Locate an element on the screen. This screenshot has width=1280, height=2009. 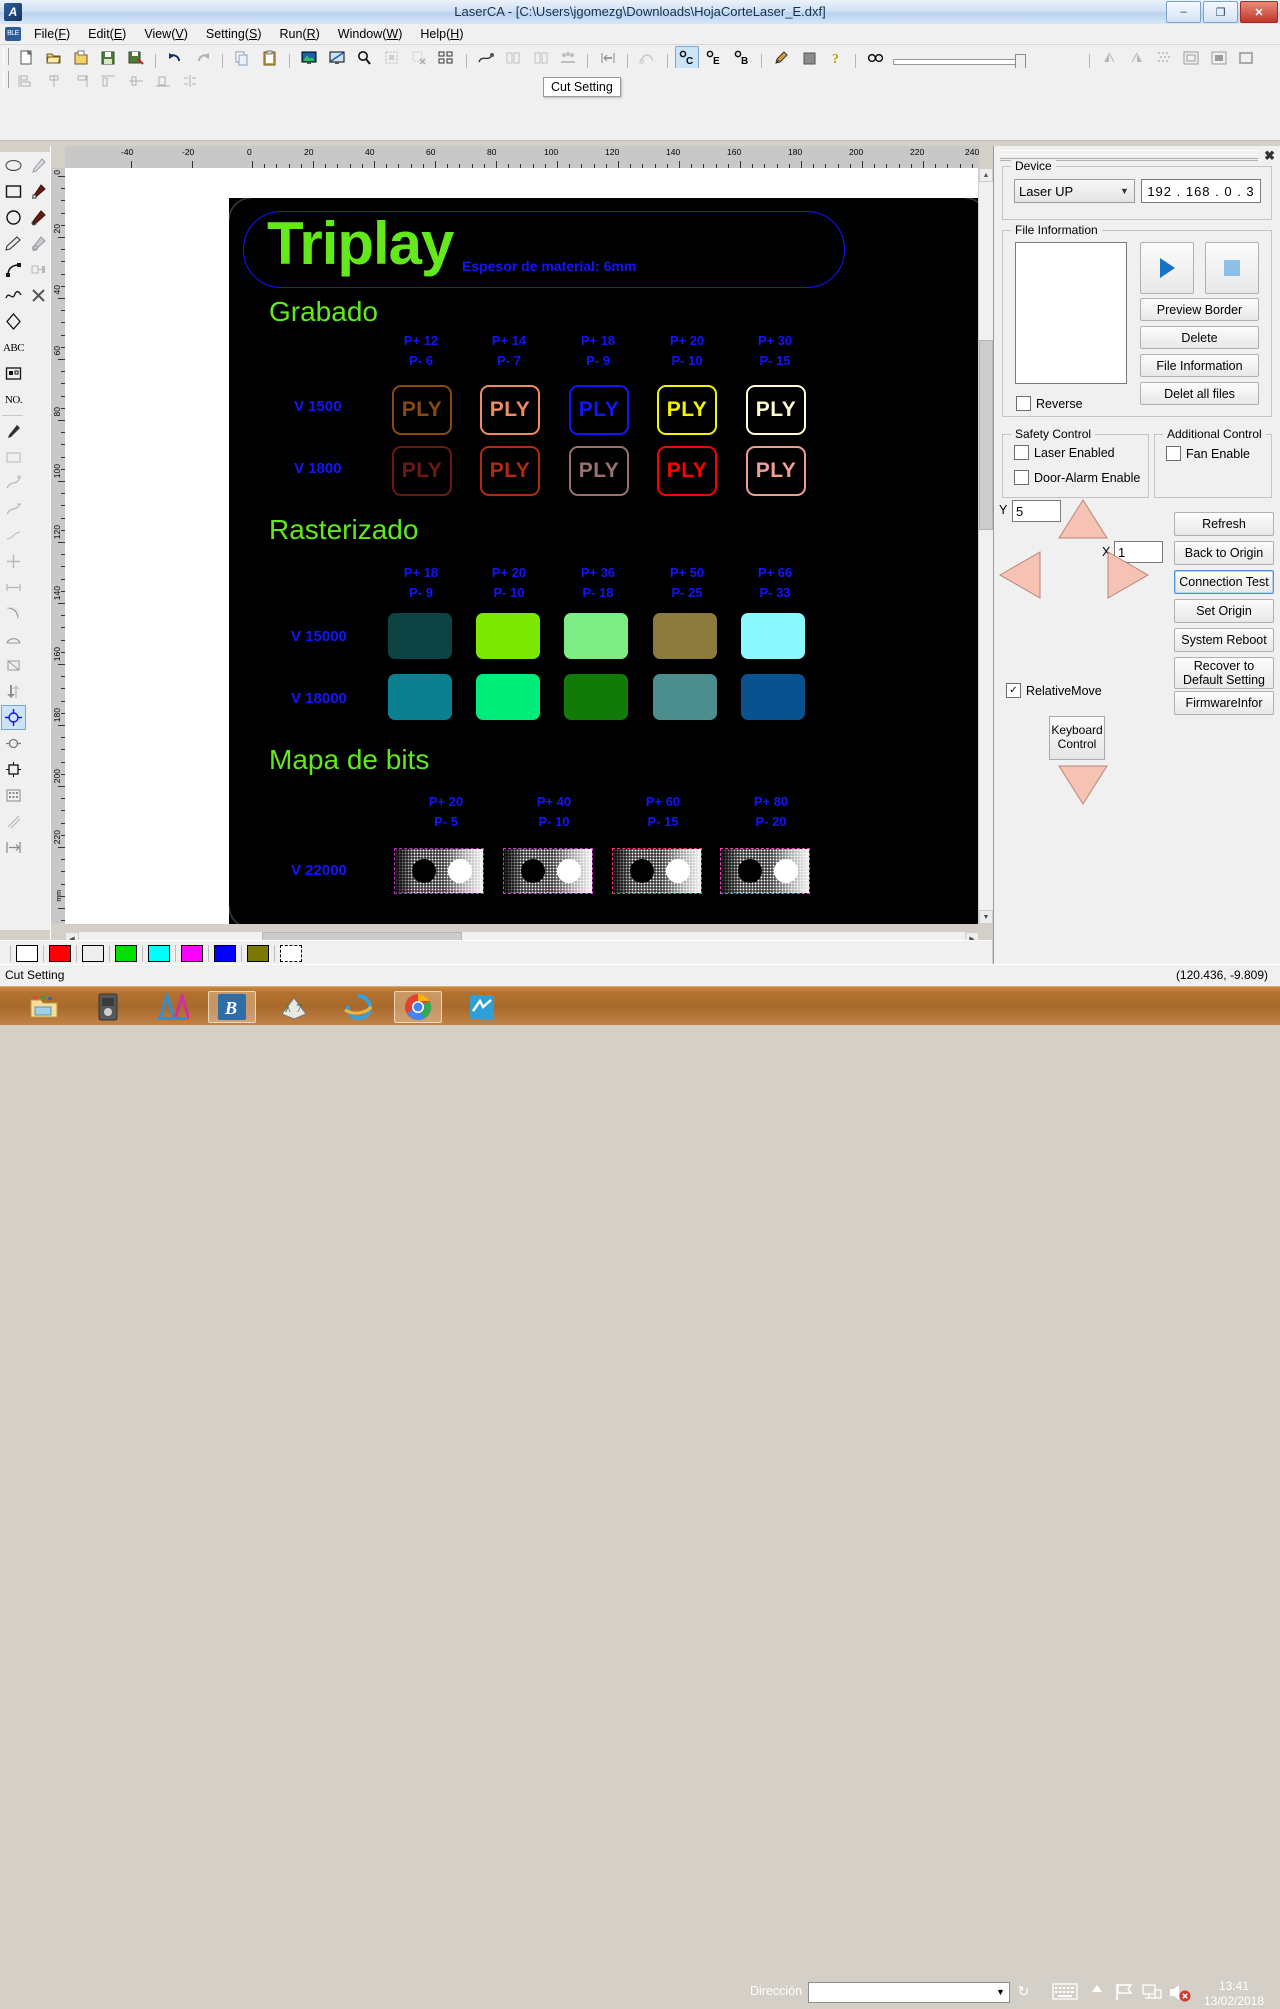
menu-item-help: Help(H) is located at coordinates (441, 34).